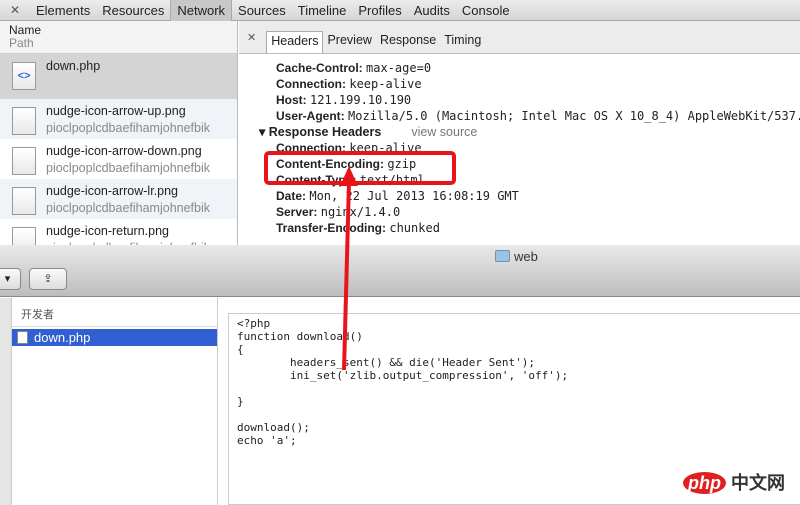  I want to click on tab-resources: Resources, so click(133, 10).